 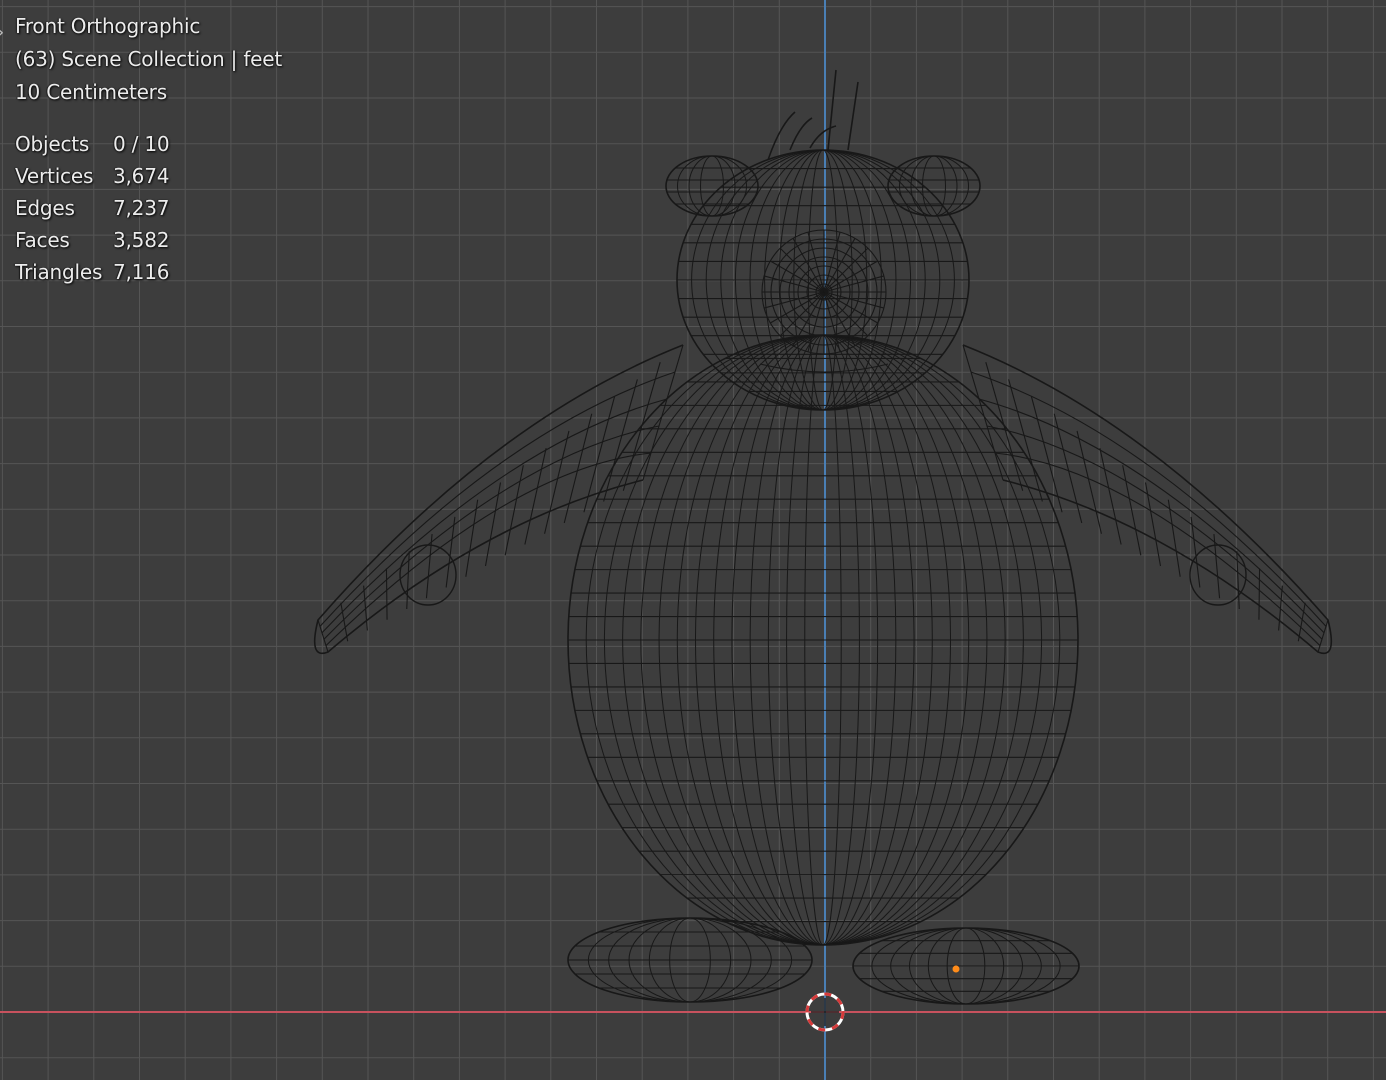 I want to click on stat-value: 0 / 10, so click(x=141, y=144).